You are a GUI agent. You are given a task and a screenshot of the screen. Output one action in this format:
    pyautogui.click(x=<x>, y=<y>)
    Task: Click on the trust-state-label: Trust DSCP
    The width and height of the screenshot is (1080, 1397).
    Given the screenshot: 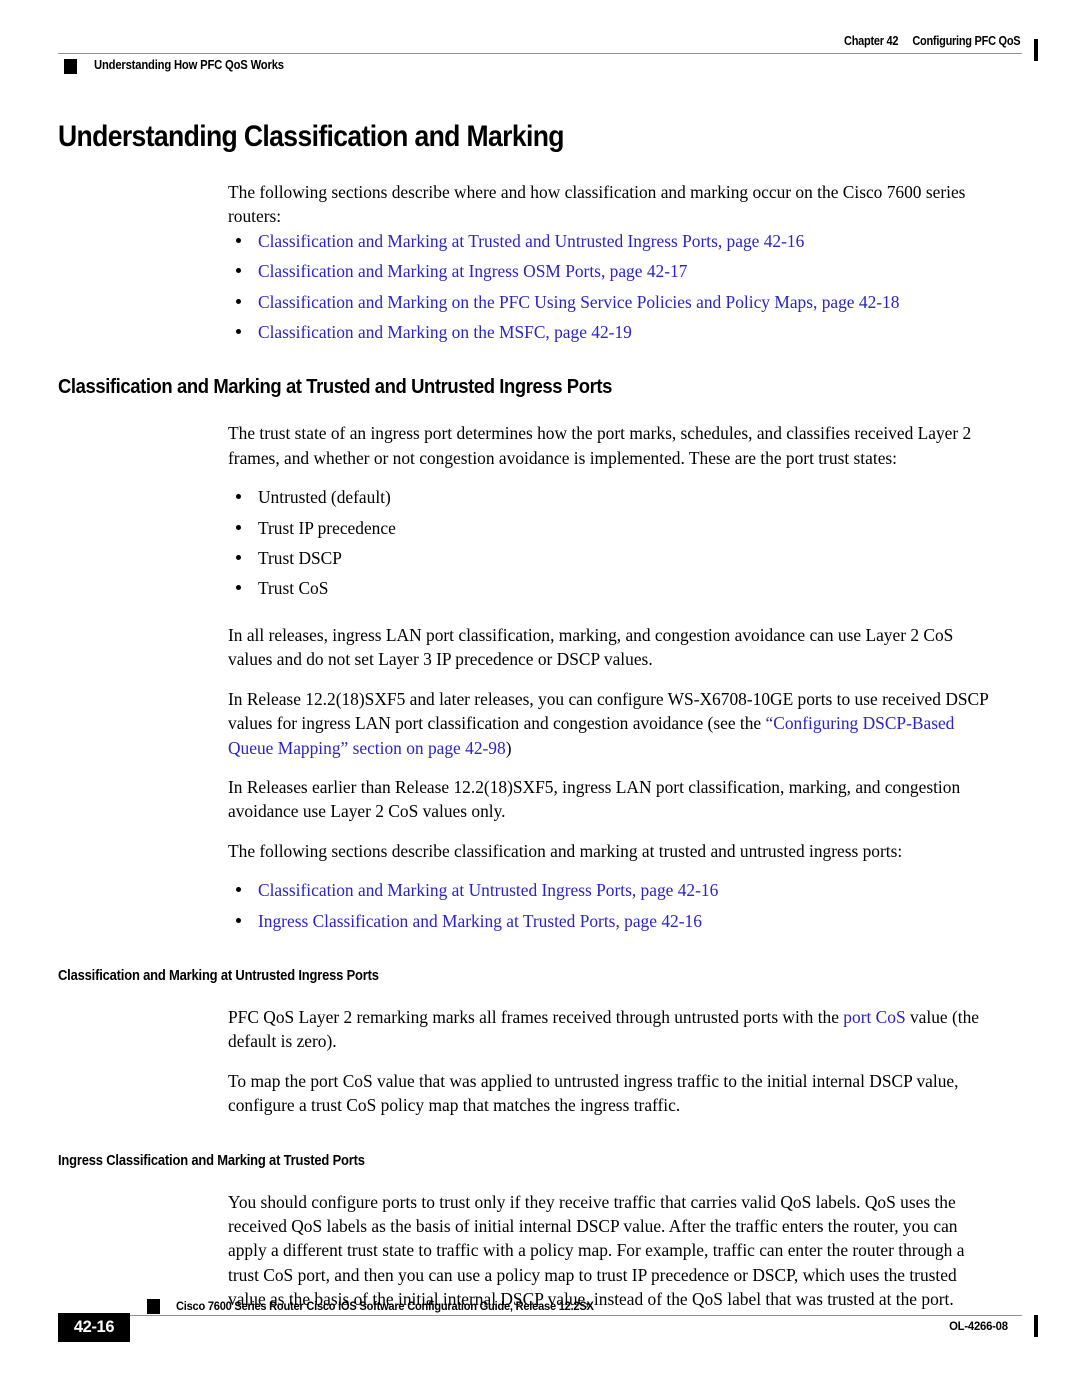 What is the action you would take?
    pyautogui.click(x=300, y=558)
    